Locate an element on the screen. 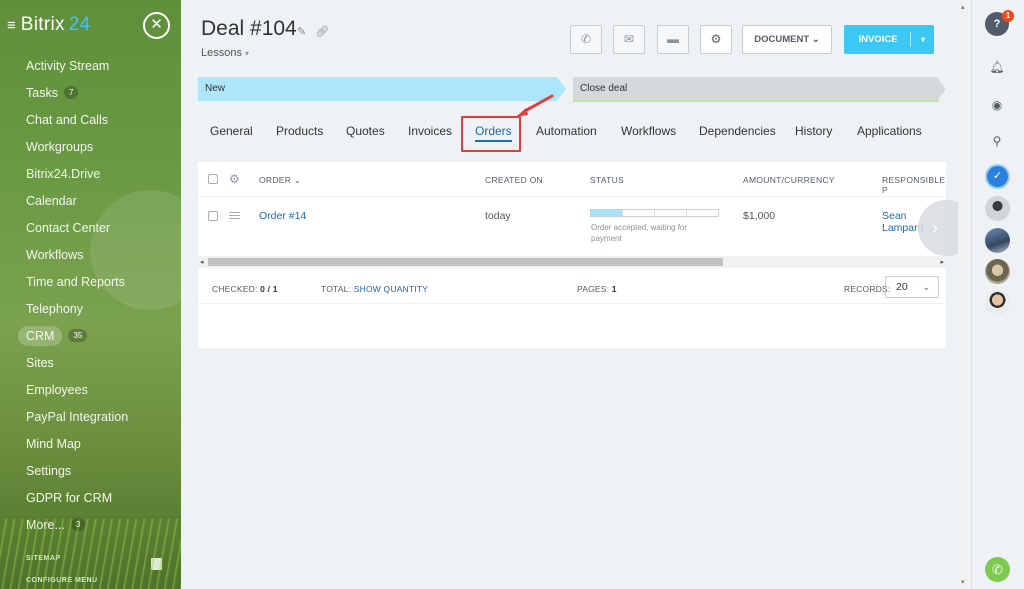 The image size is (1024, 589). document-button: DOCUMENT ⌄ is located at coordinates (787, 39).